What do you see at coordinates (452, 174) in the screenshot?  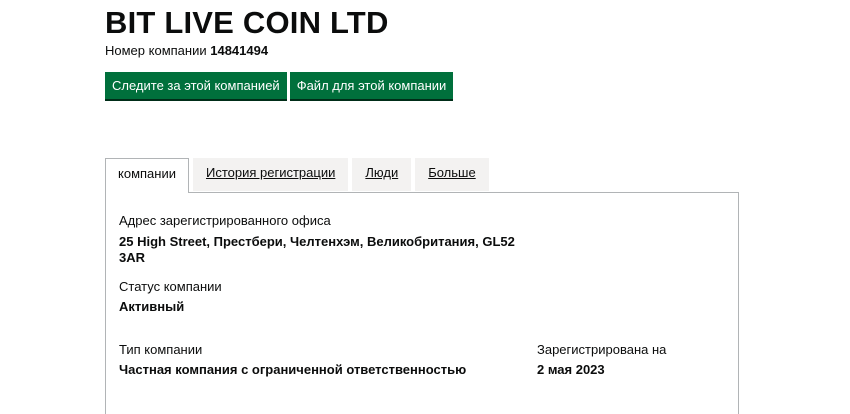 I see `tab-more: Больше` at bounding box center [452, 174].